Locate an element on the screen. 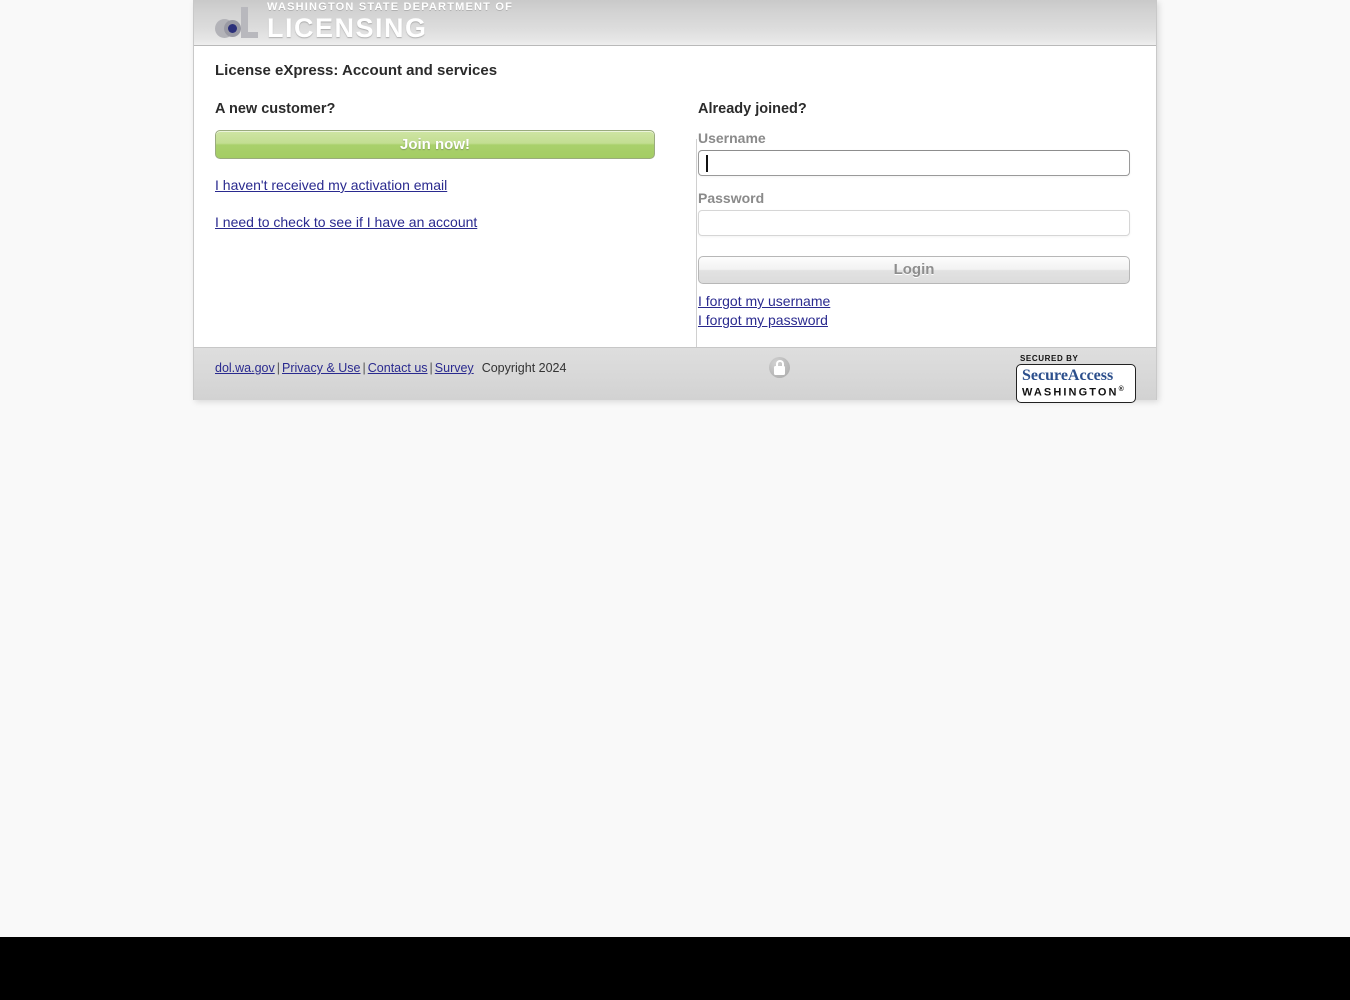 The width and height of the screenshot is (1350, 1000). new-customer-heading: A new customer? is located at coordinates (275, 109).